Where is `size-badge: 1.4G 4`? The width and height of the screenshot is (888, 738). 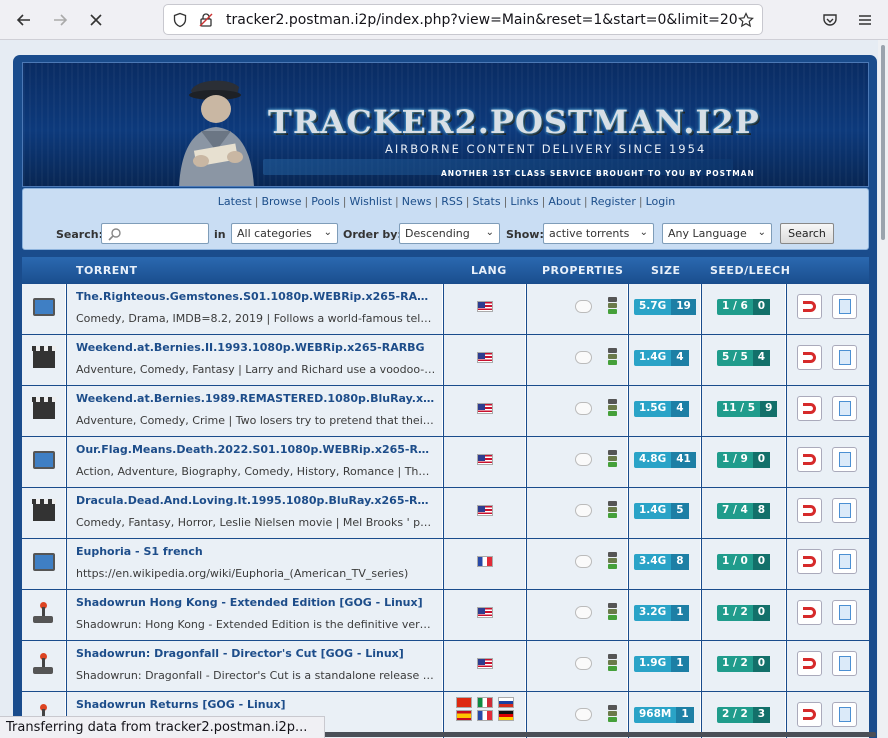 size-badge: 1.4G 4 is located at coordinates (661, 358).